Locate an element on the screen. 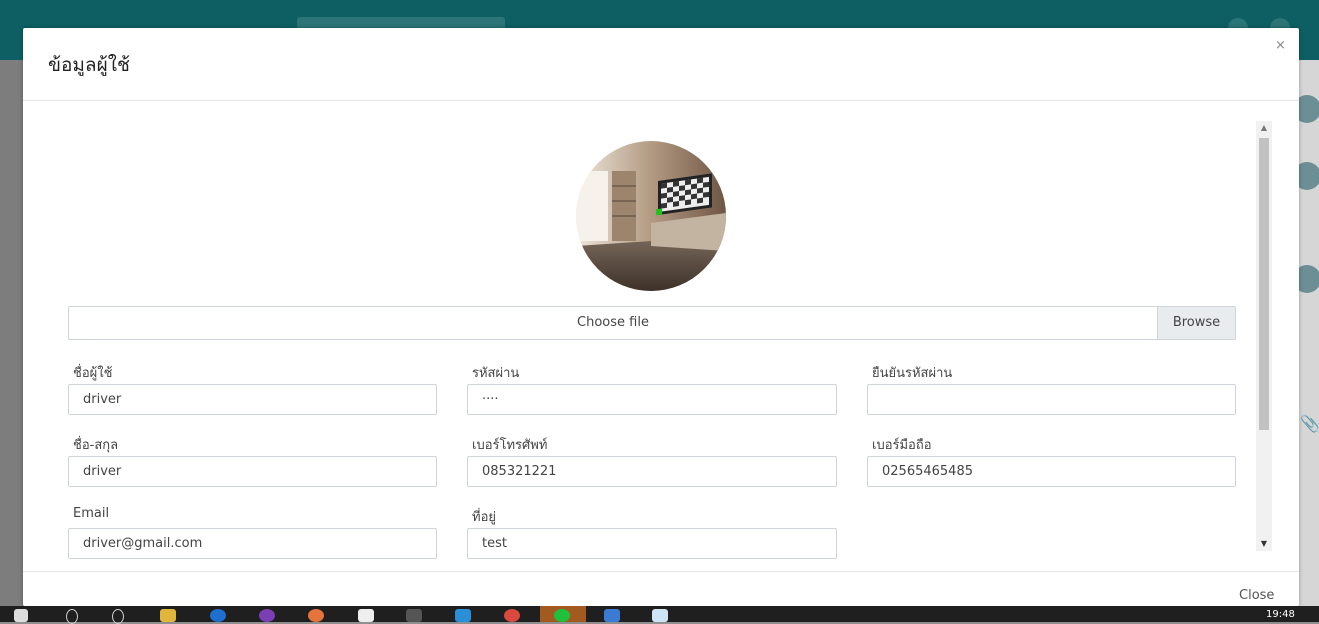  confirm-password-label: ยืนยันรหัสผ่าน is located at coordinates (912, 373).